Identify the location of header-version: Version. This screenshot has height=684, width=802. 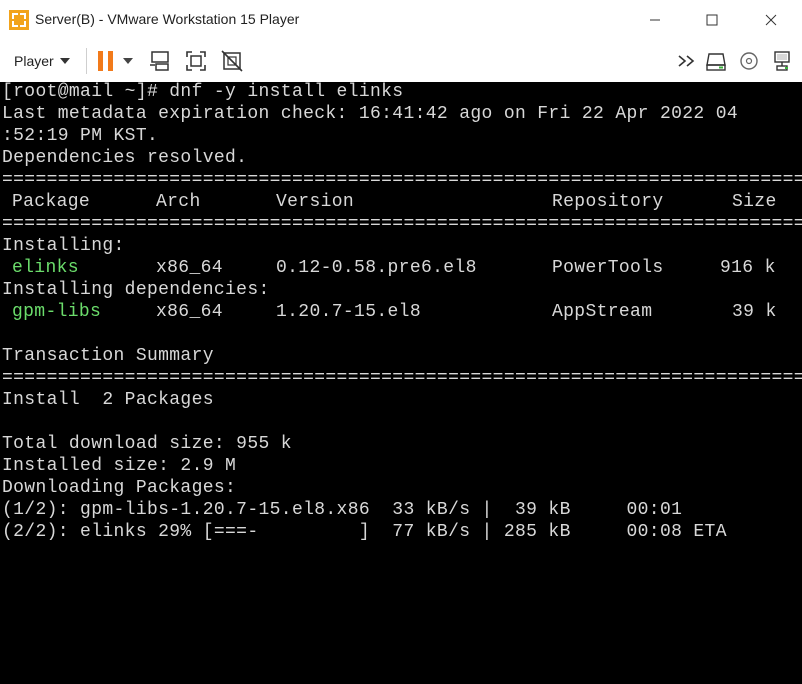
(315, 202).